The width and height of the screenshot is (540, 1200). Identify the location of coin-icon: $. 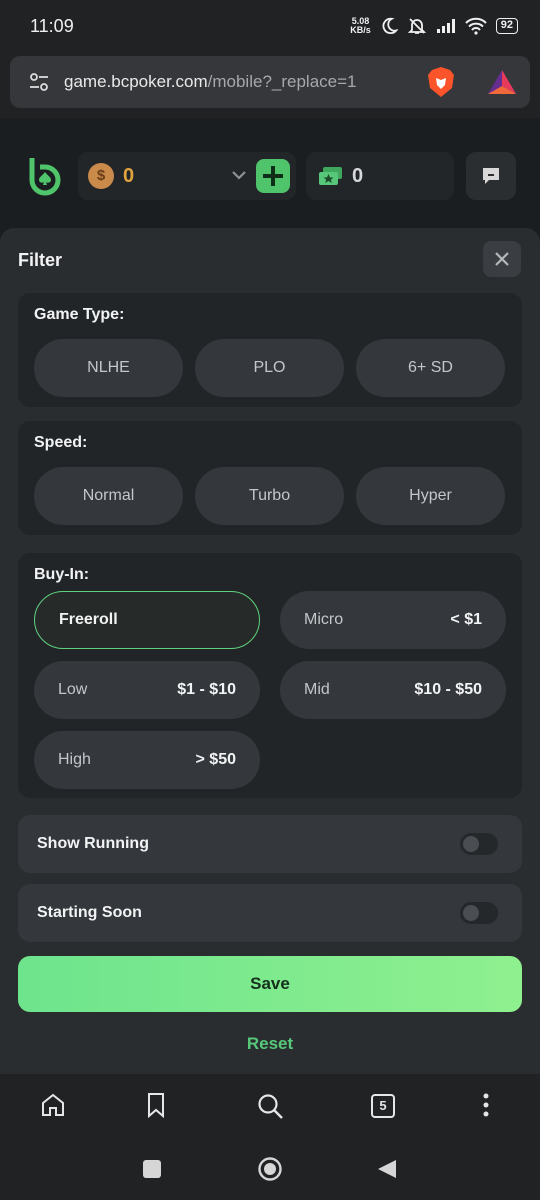
(101, 176).